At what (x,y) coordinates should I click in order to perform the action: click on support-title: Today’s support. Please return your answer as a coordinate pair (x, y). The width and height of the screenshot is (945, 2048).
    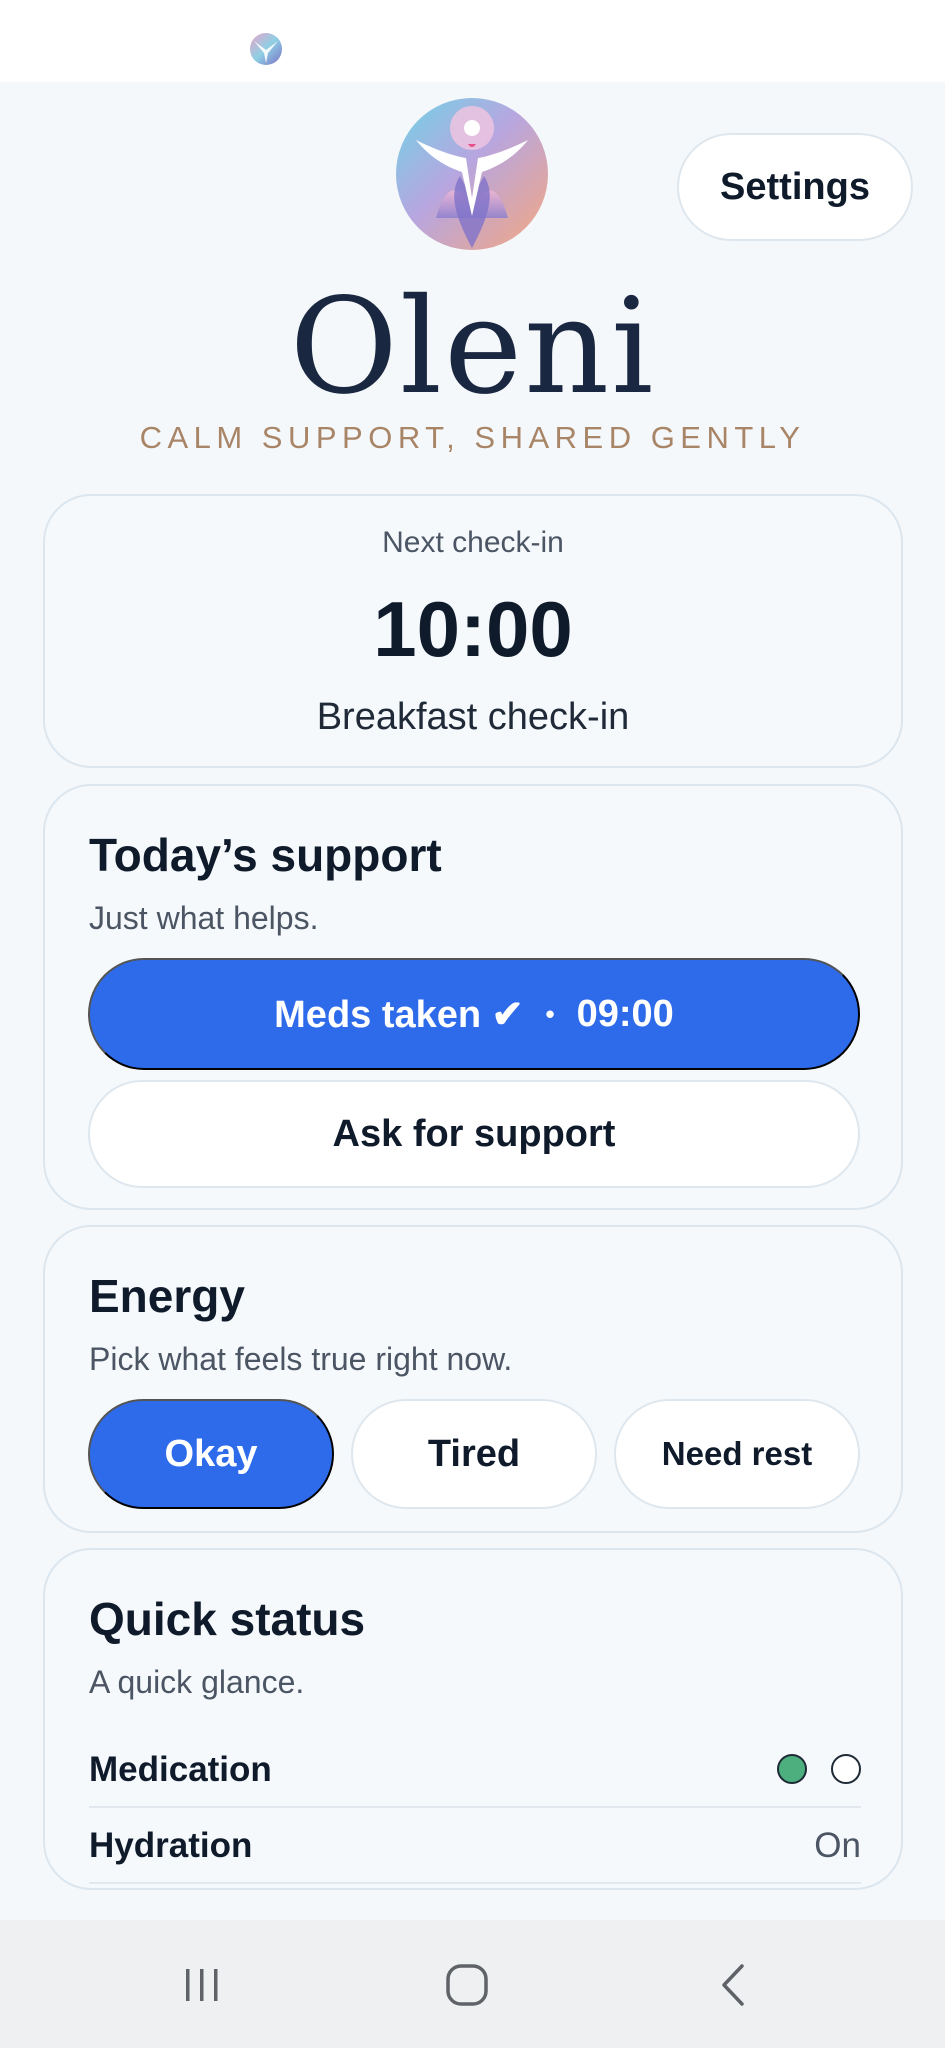
    Looking at the image, I should click on (265, 855).